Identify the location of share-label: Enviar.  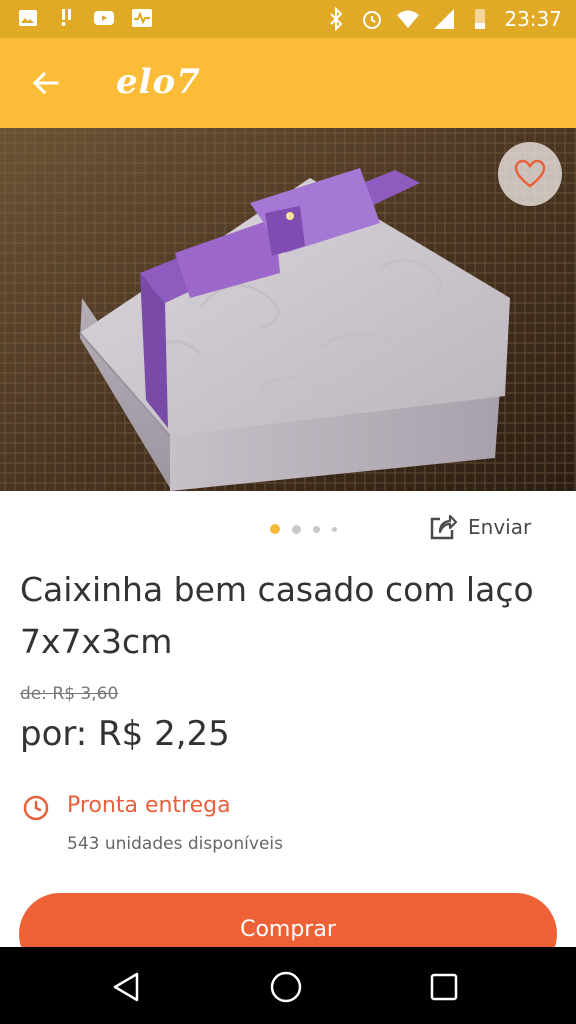
(500, 527).